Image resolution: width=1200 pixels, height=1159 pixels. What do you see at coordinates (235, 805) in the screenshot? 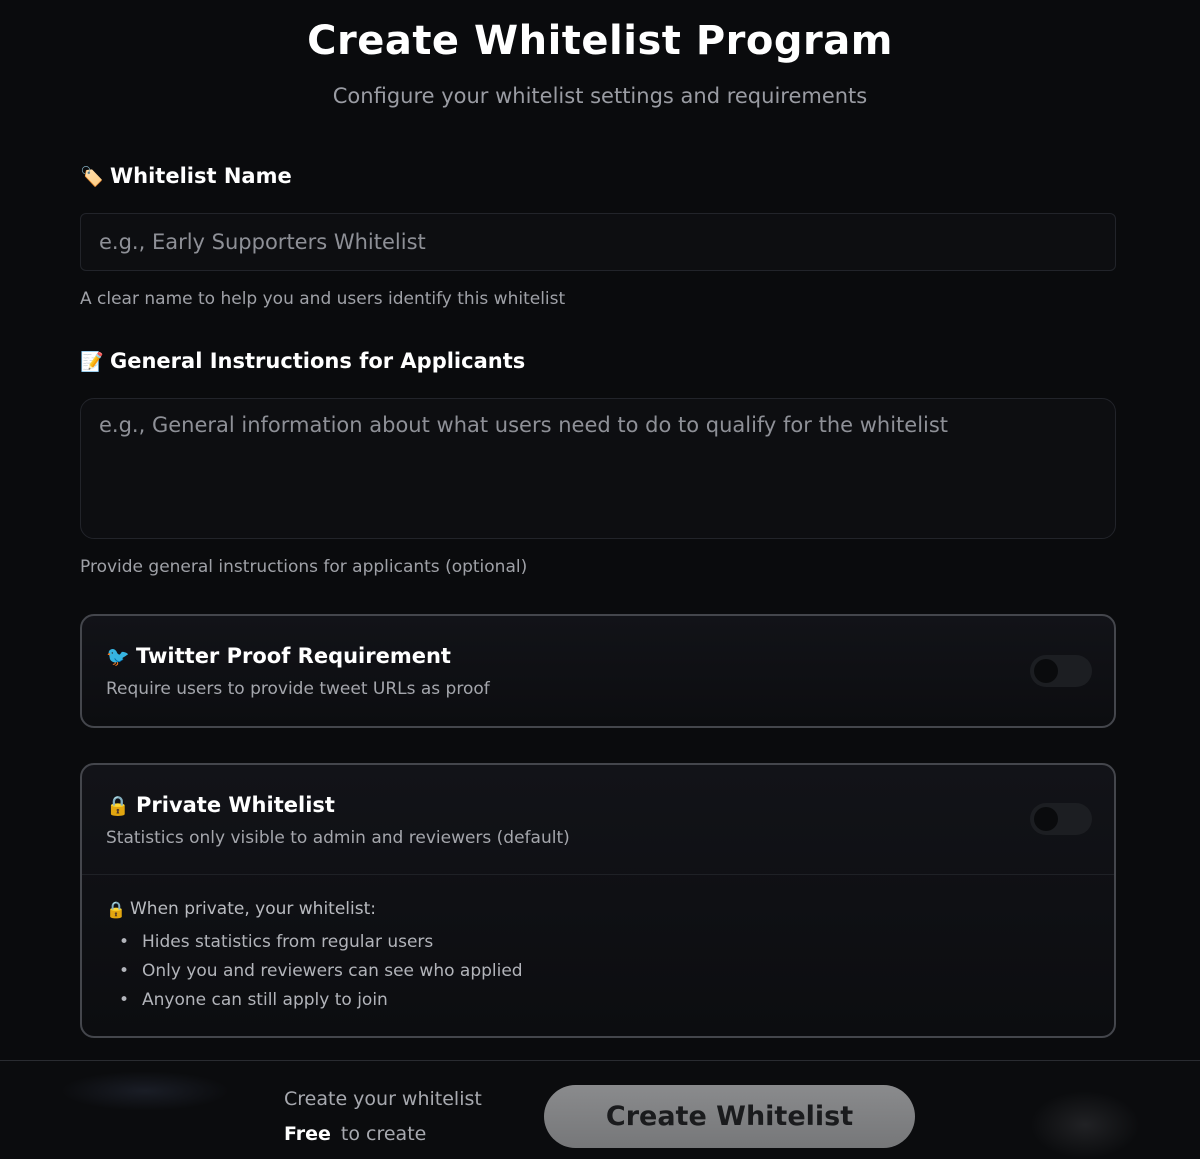
I see `private-whitelist-title-text: Private Whitelist` at bounding box center [235, 805].